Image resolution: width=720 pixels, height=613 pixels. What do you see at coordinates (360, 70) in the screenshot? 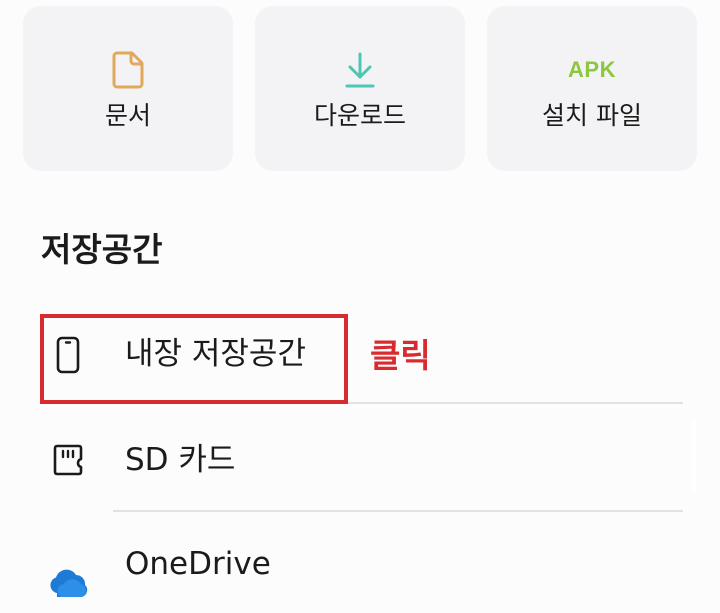
I see `download-icon` at bounding box center [360, 70].